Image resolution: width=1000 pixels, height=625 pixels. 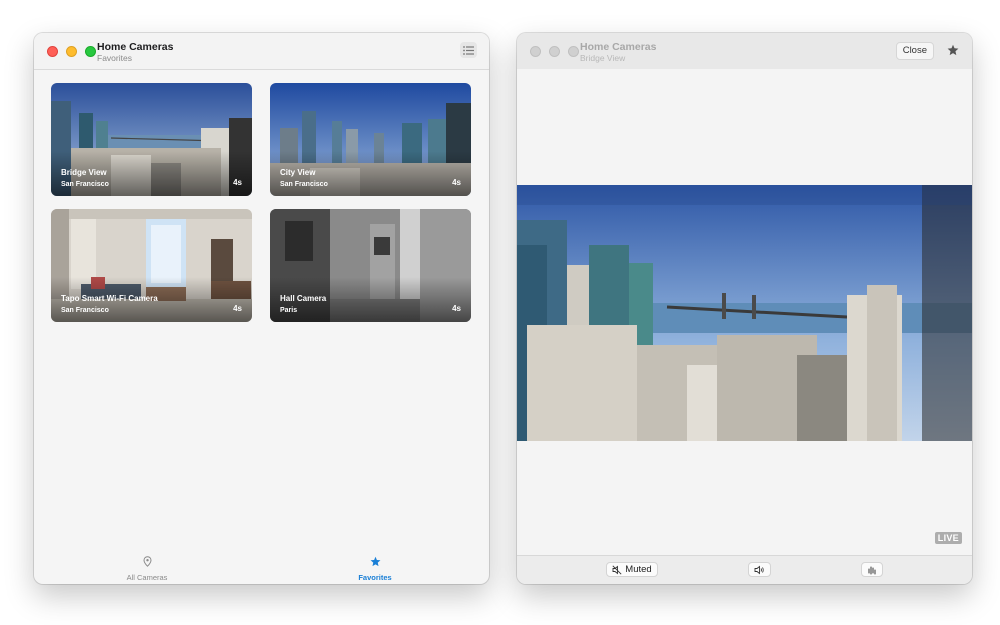 I want to click on camera-tile-bridge-view: Bridge View San Francisco 4s, so click(x=151, y=139).